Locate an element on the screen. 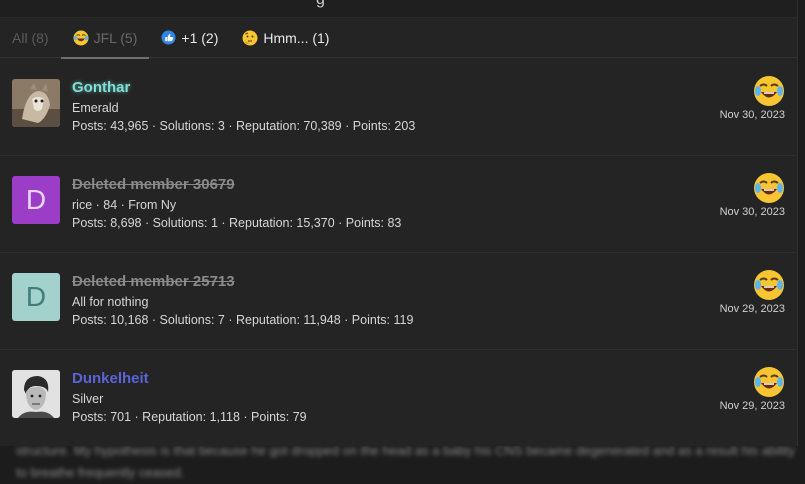 This screenshot has height=484, width=805. member-title: rice · 84 · From Ny is located at coordinates (124, 205).